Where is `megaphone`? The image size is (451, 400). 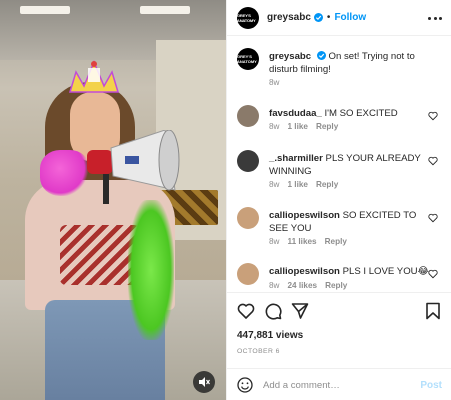 megaphone is located at coordinates (133, 167).